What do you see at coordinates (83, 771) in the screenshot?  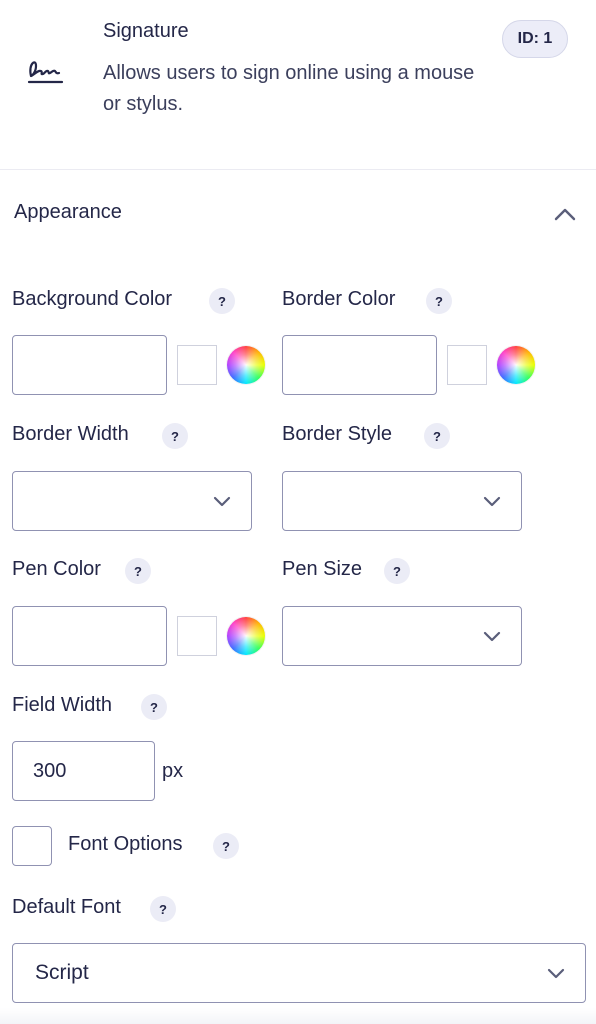 I see `field-width-input` at bounding box center [83, 771].